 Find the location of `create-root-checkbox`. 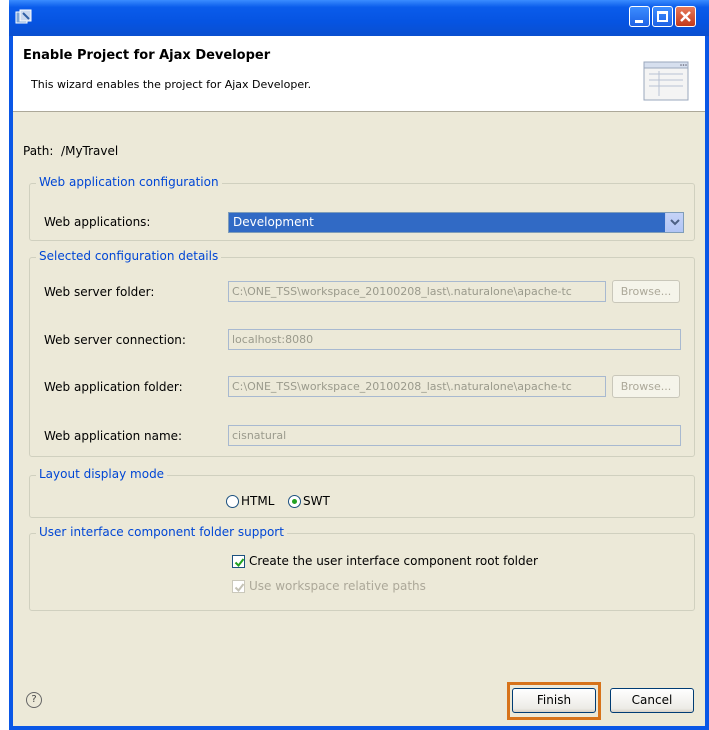

create-root-checkbox is located at coordinates (238, 561).